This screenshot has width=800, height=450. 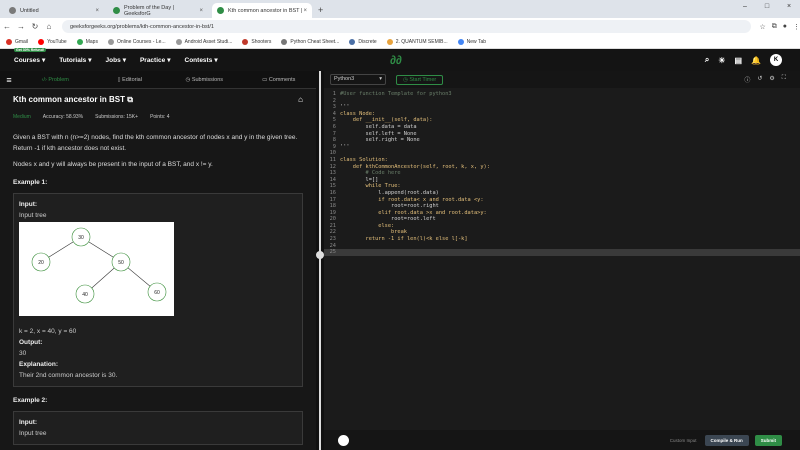 What do you see at coordinates (320, 10) in the screenshot?
I see `new-tab-icon: +` at bounding box center [320, 10].